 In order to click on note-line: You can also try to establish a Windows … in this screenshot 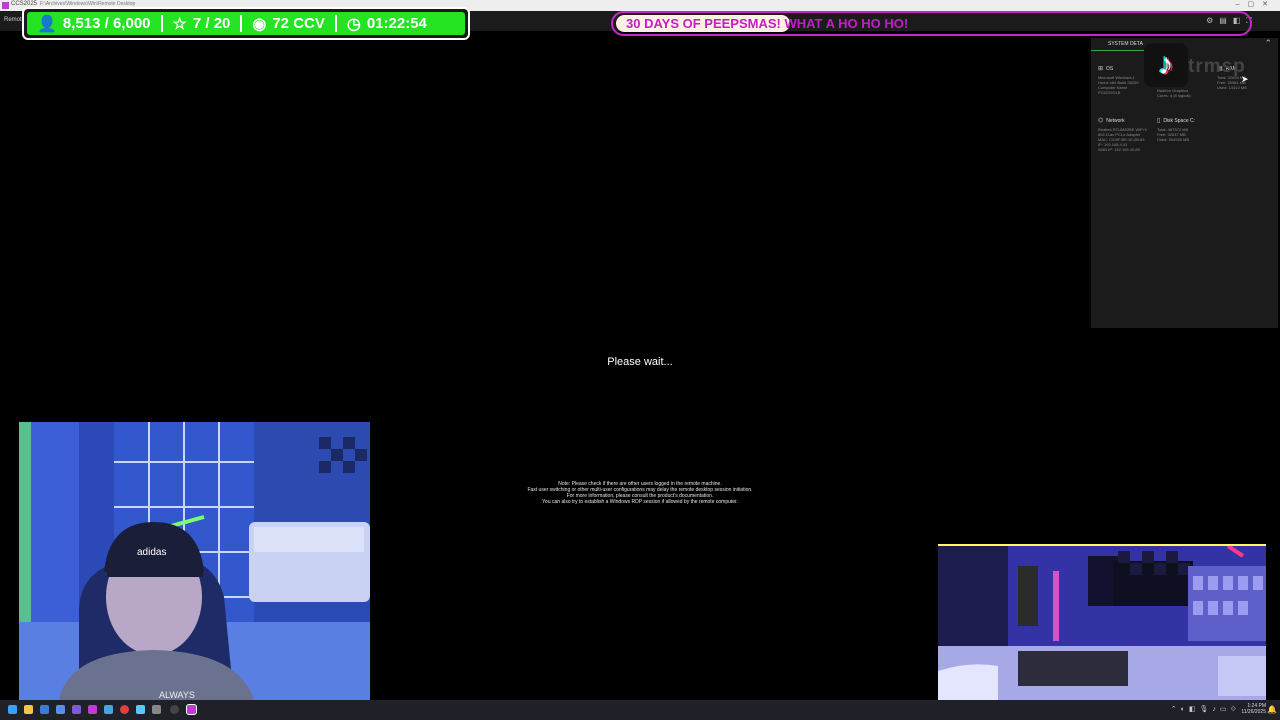, I will do `click(640, 502)`.